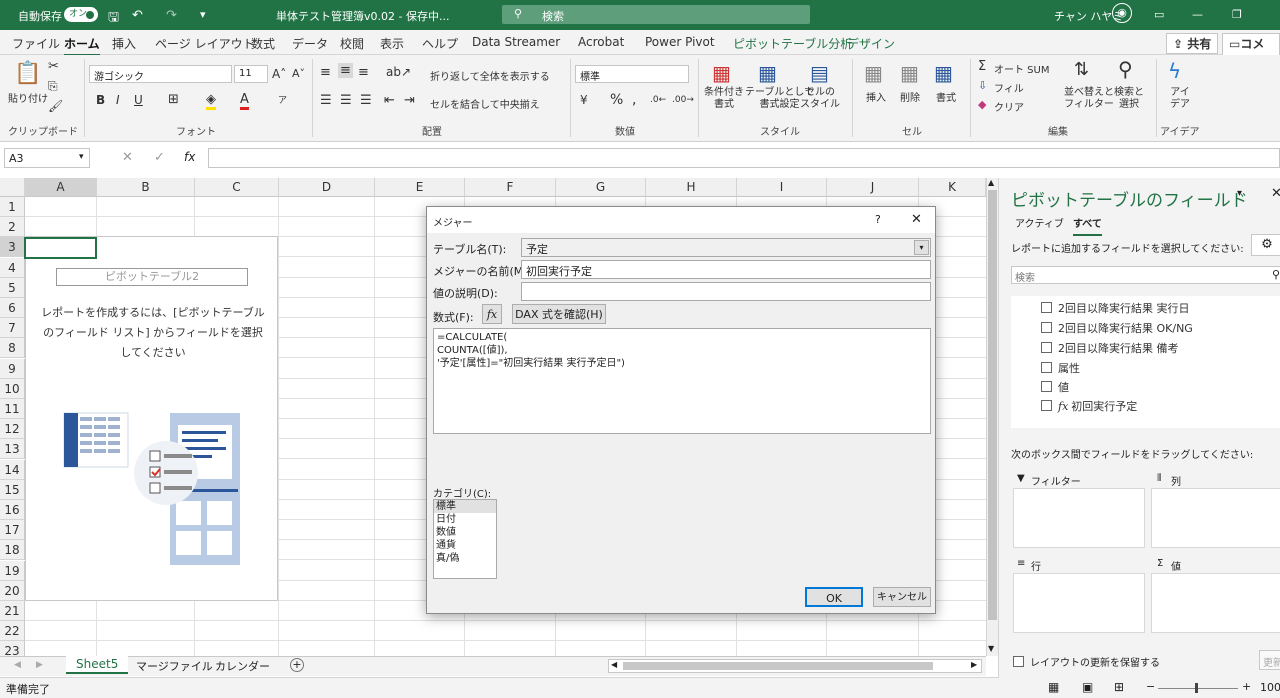  What do you see at coordinates (36, 43) in the screenshot?
I see `tab-file: ファイル` at bounding box center [36, 43].